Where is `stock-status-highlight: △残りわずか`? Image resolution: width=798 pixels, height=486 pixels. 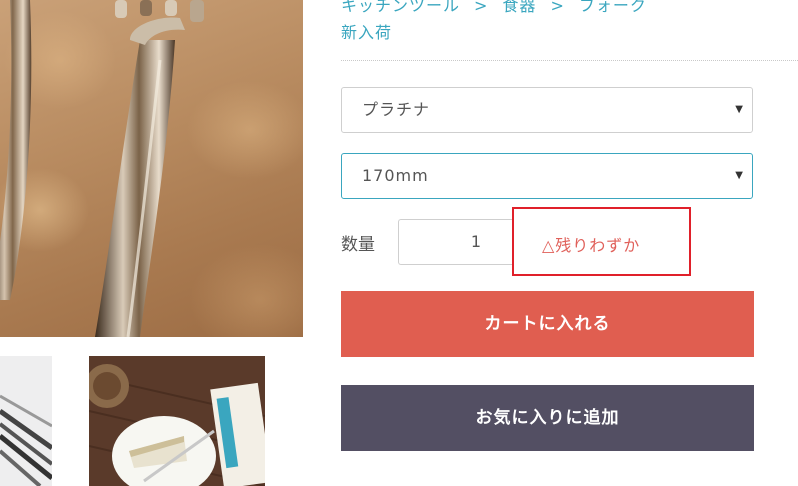
stock-status-highlight: △残りわずか is located at coordinates (601, 241).